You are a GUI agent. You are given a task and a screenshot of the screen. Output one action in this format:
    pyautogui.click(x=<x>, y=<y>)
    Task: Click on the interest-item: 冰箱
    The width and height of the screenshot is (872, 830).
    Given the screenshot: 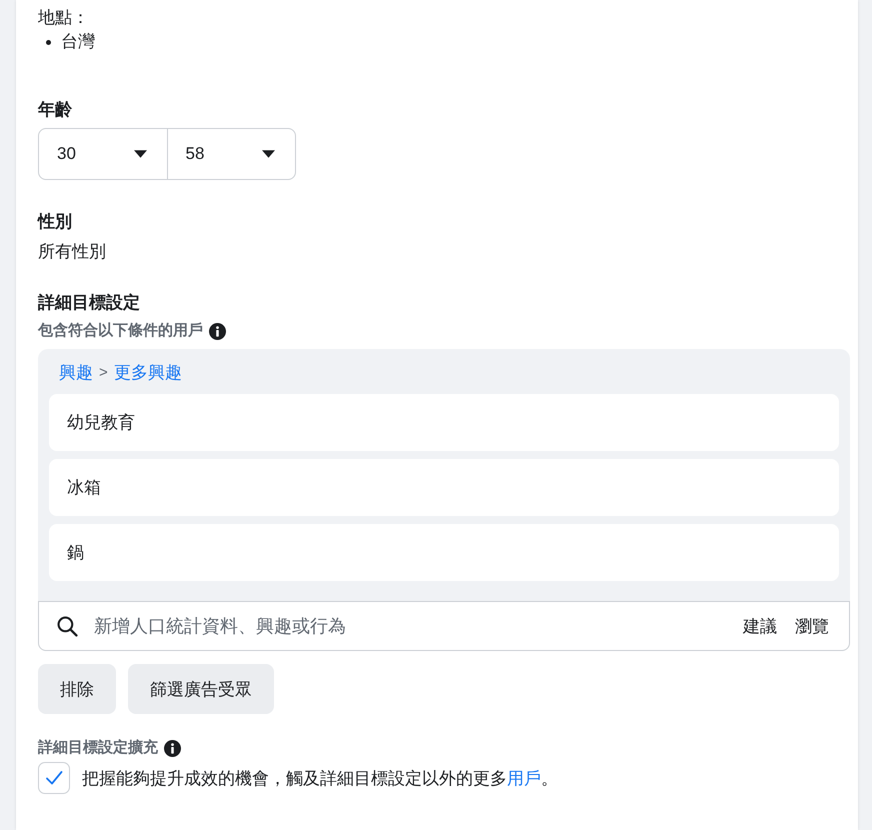 What is the action you would take?
    pyautogui.click(x=444, y=487)
    